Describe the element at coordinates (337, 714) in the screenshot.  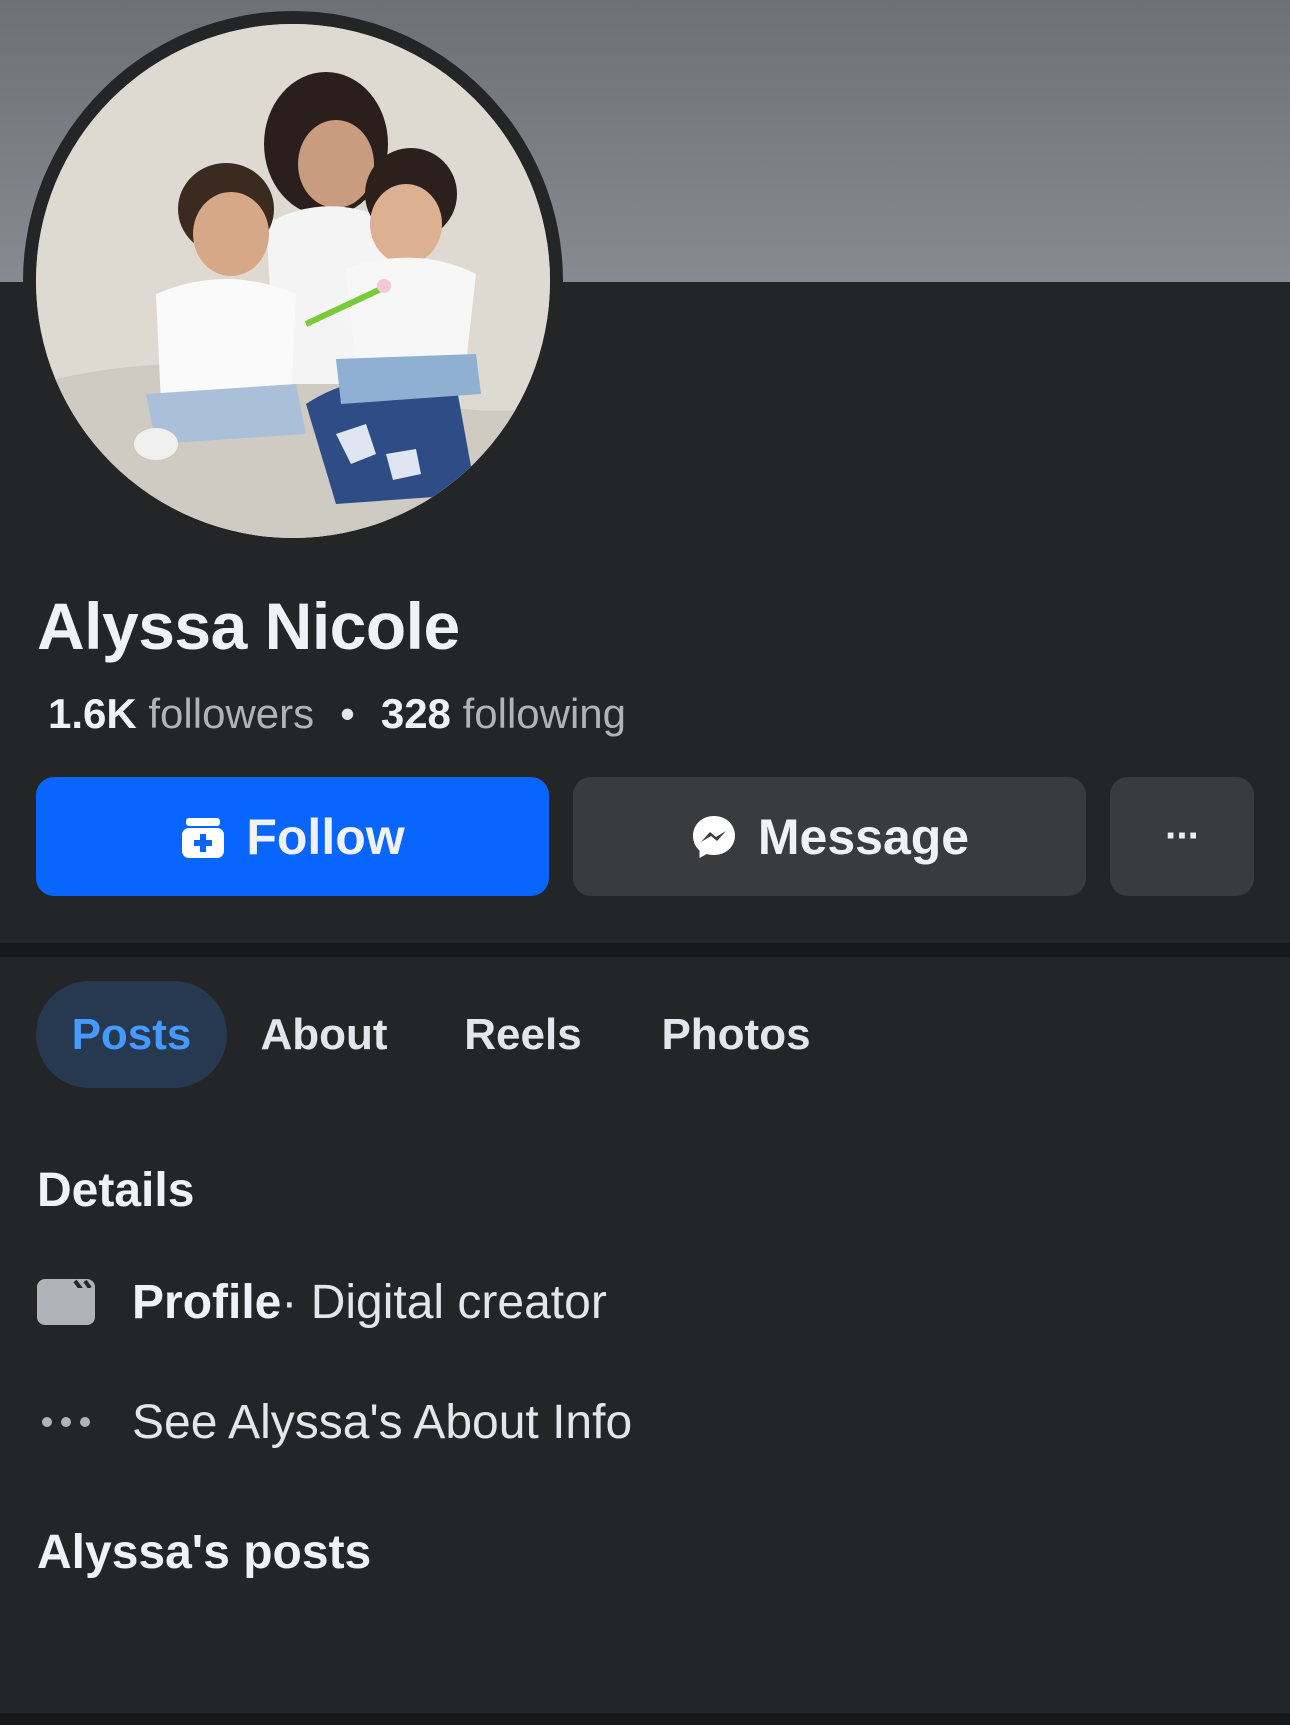
I see `follow-stats: 1.6K followers • 328 following` at that location.